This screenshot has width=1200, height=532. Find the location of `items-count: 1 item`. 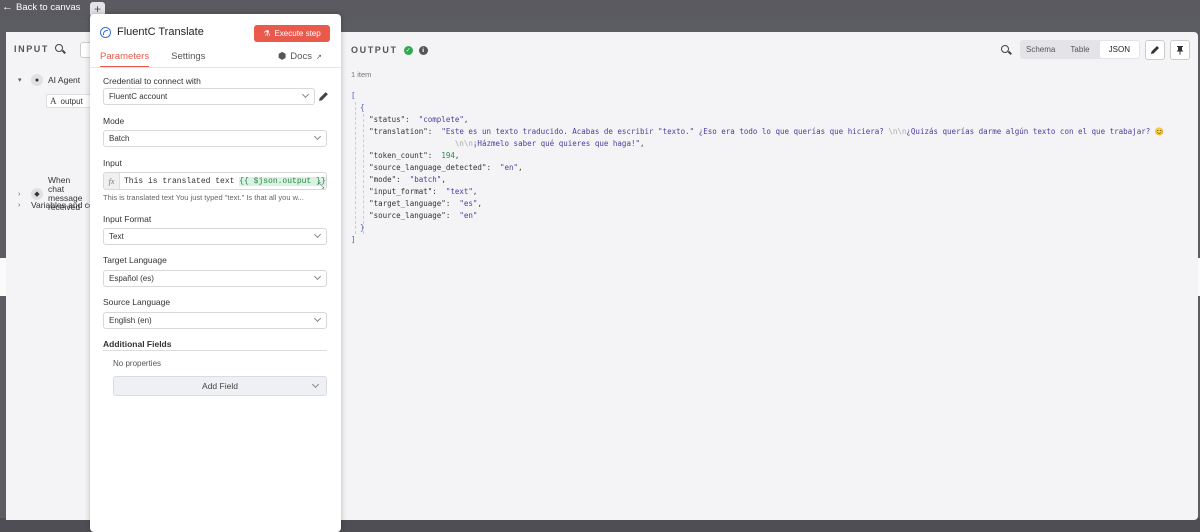

items-count: 1 item is located at coordinates (361, 74).